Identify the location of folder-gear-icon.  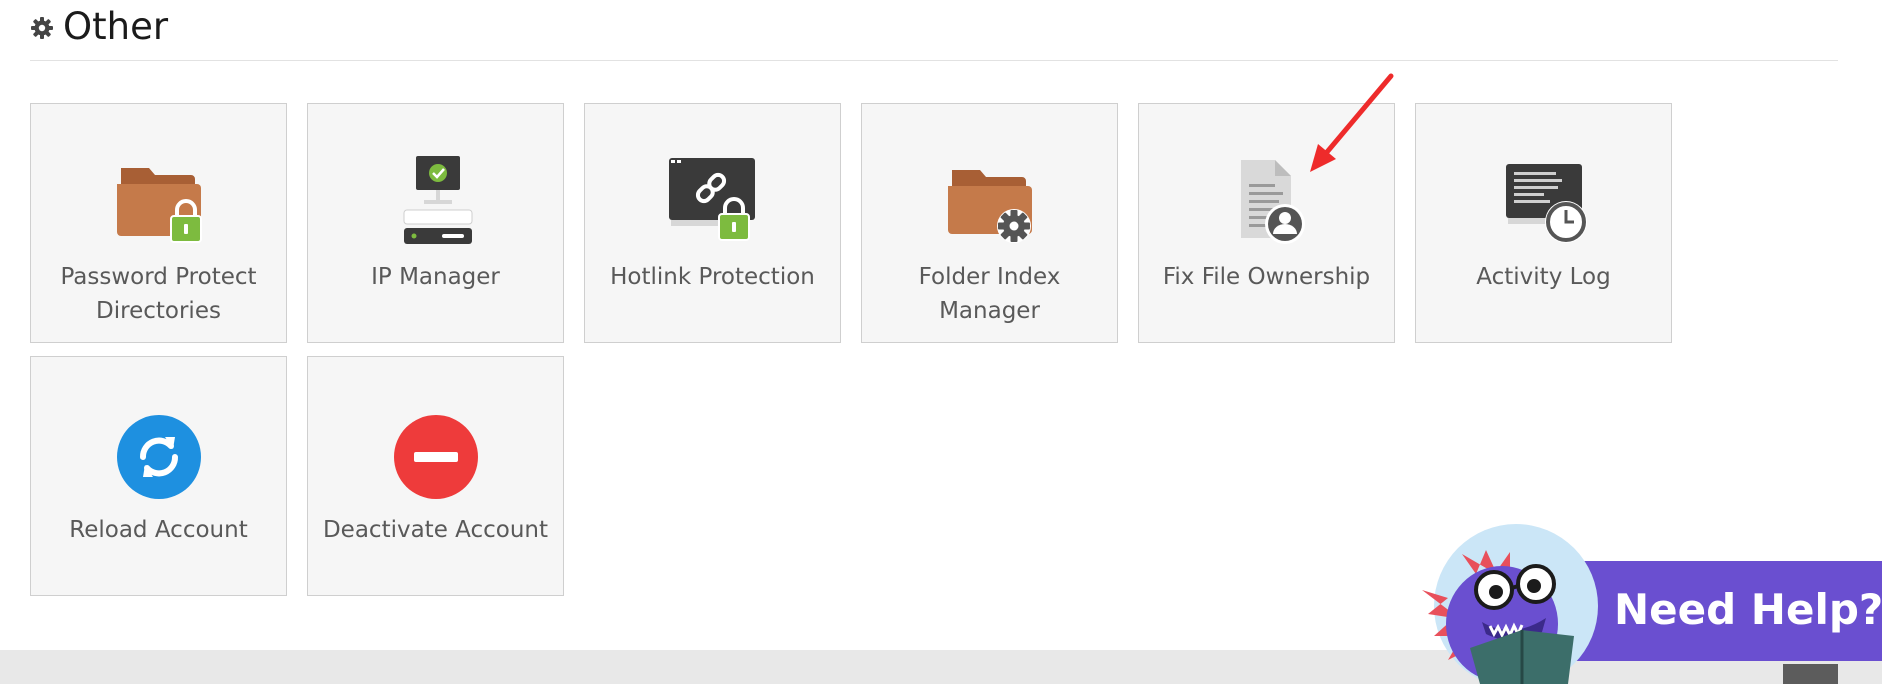
(989, 206).